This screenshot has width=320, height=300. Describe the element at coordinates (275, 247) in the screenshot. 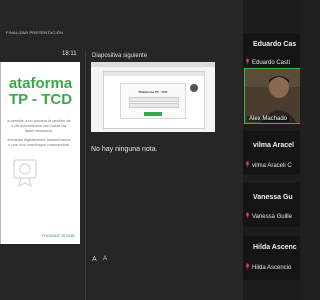

I see `participant-name: Hilda Ascenc` at that location.